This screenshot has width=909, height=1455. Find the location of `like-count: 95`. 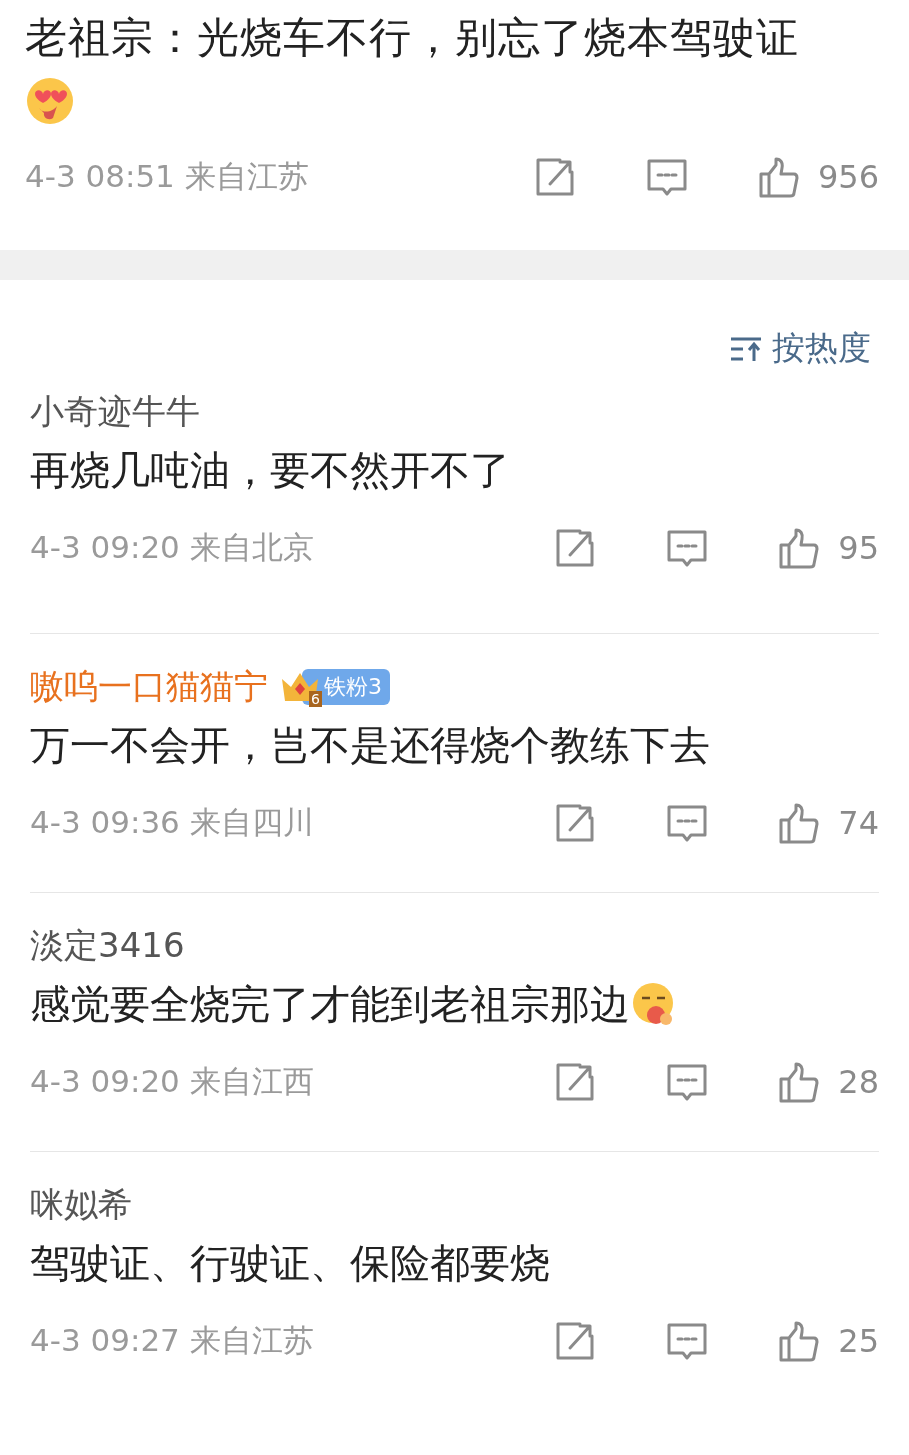

like-count: 95 is located at coordinates (858, 548).